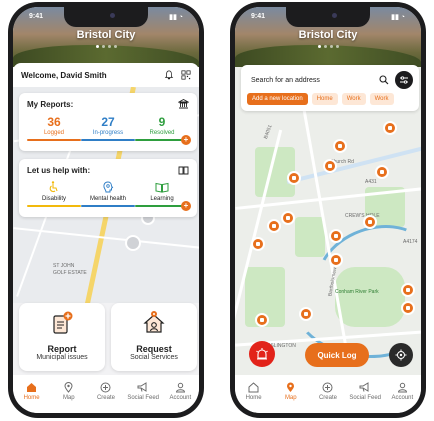  I want to click on stat-value: 27, so click(108, 122).